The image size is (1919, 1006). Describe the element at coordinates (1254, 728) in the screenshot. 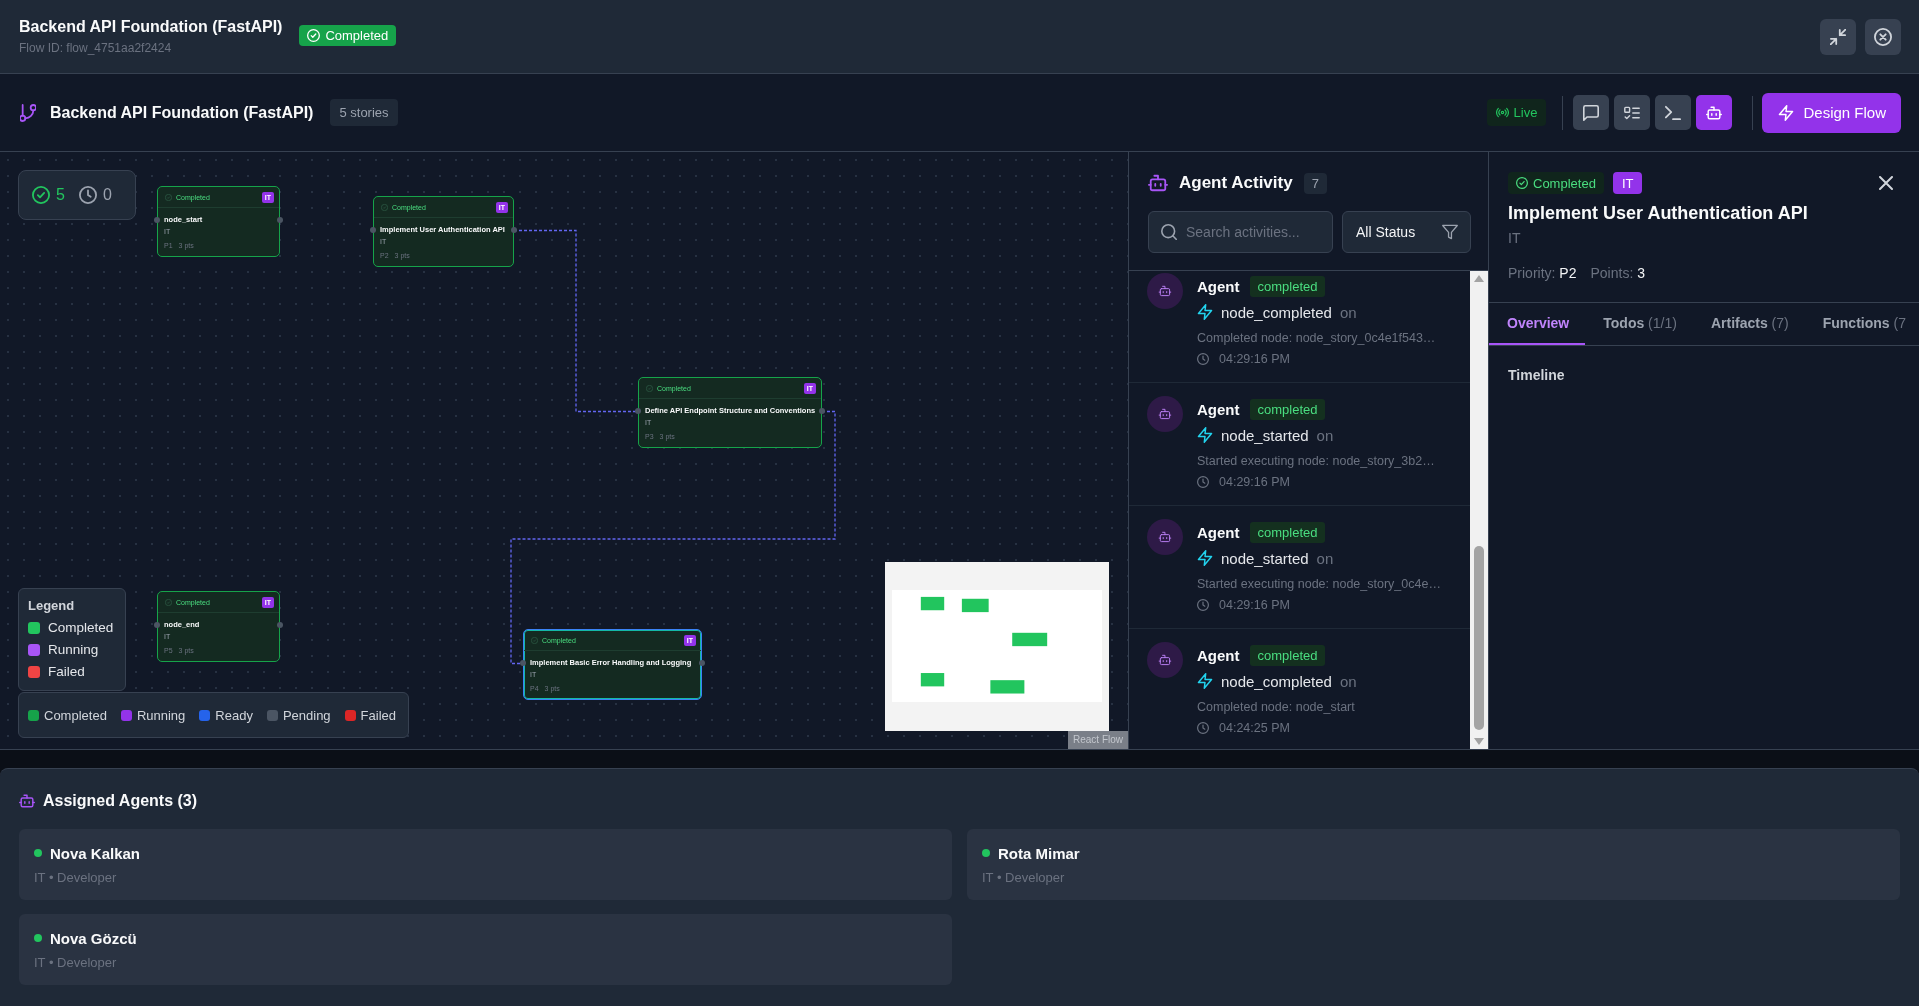

I see `event-time: 04:24:25 PM` at that location.